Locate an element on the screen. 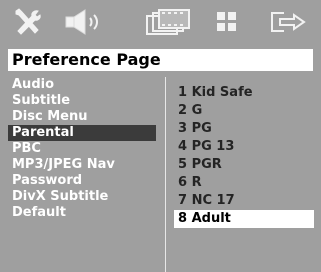 The image size is (321, 272). rating-option-pgr: 5 PGR is located at coordinates (244, 165).